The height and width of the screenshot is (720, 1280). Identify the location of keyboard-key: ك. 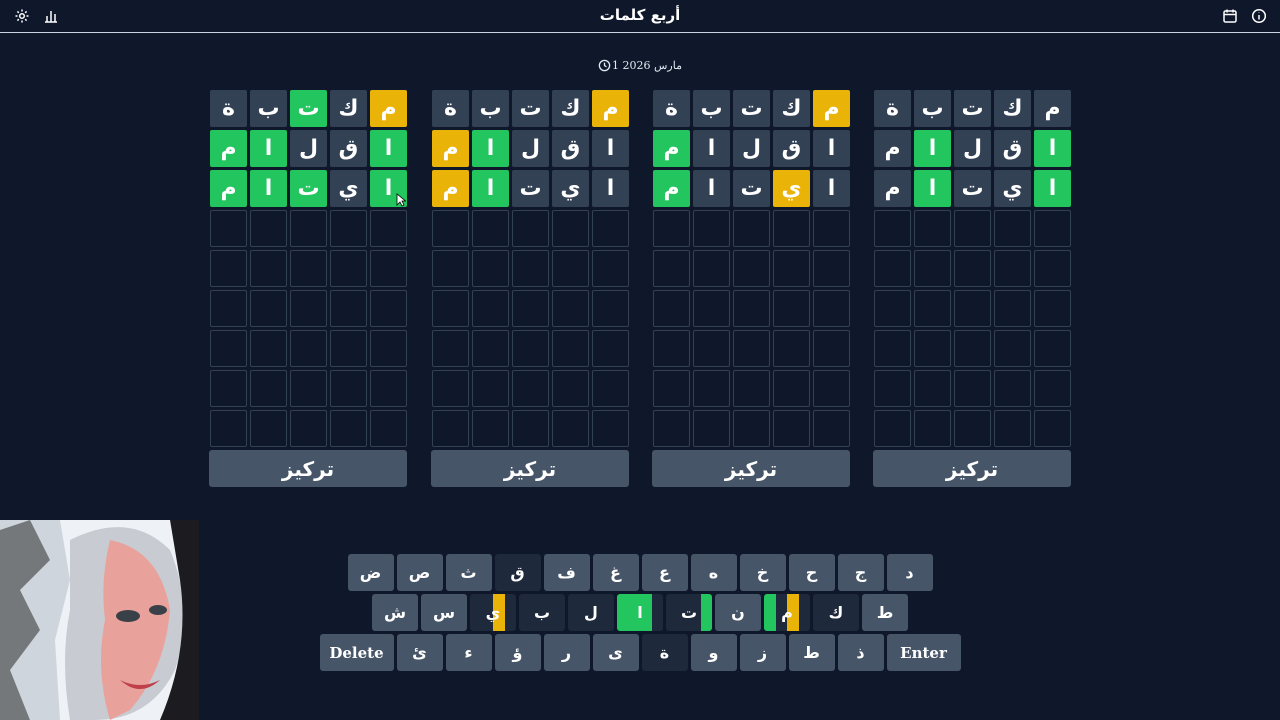
(836, 612).